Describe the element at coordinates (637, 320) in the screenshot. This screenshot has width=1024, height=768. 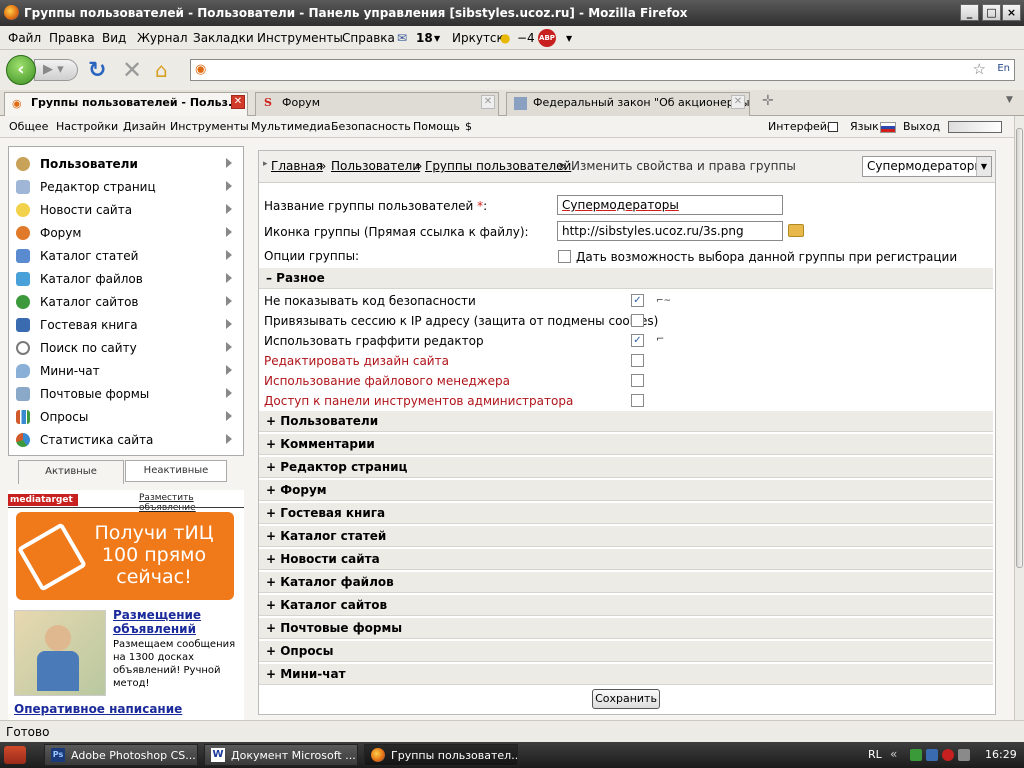
I see `perm-bind-ip-checkbox` at that location.